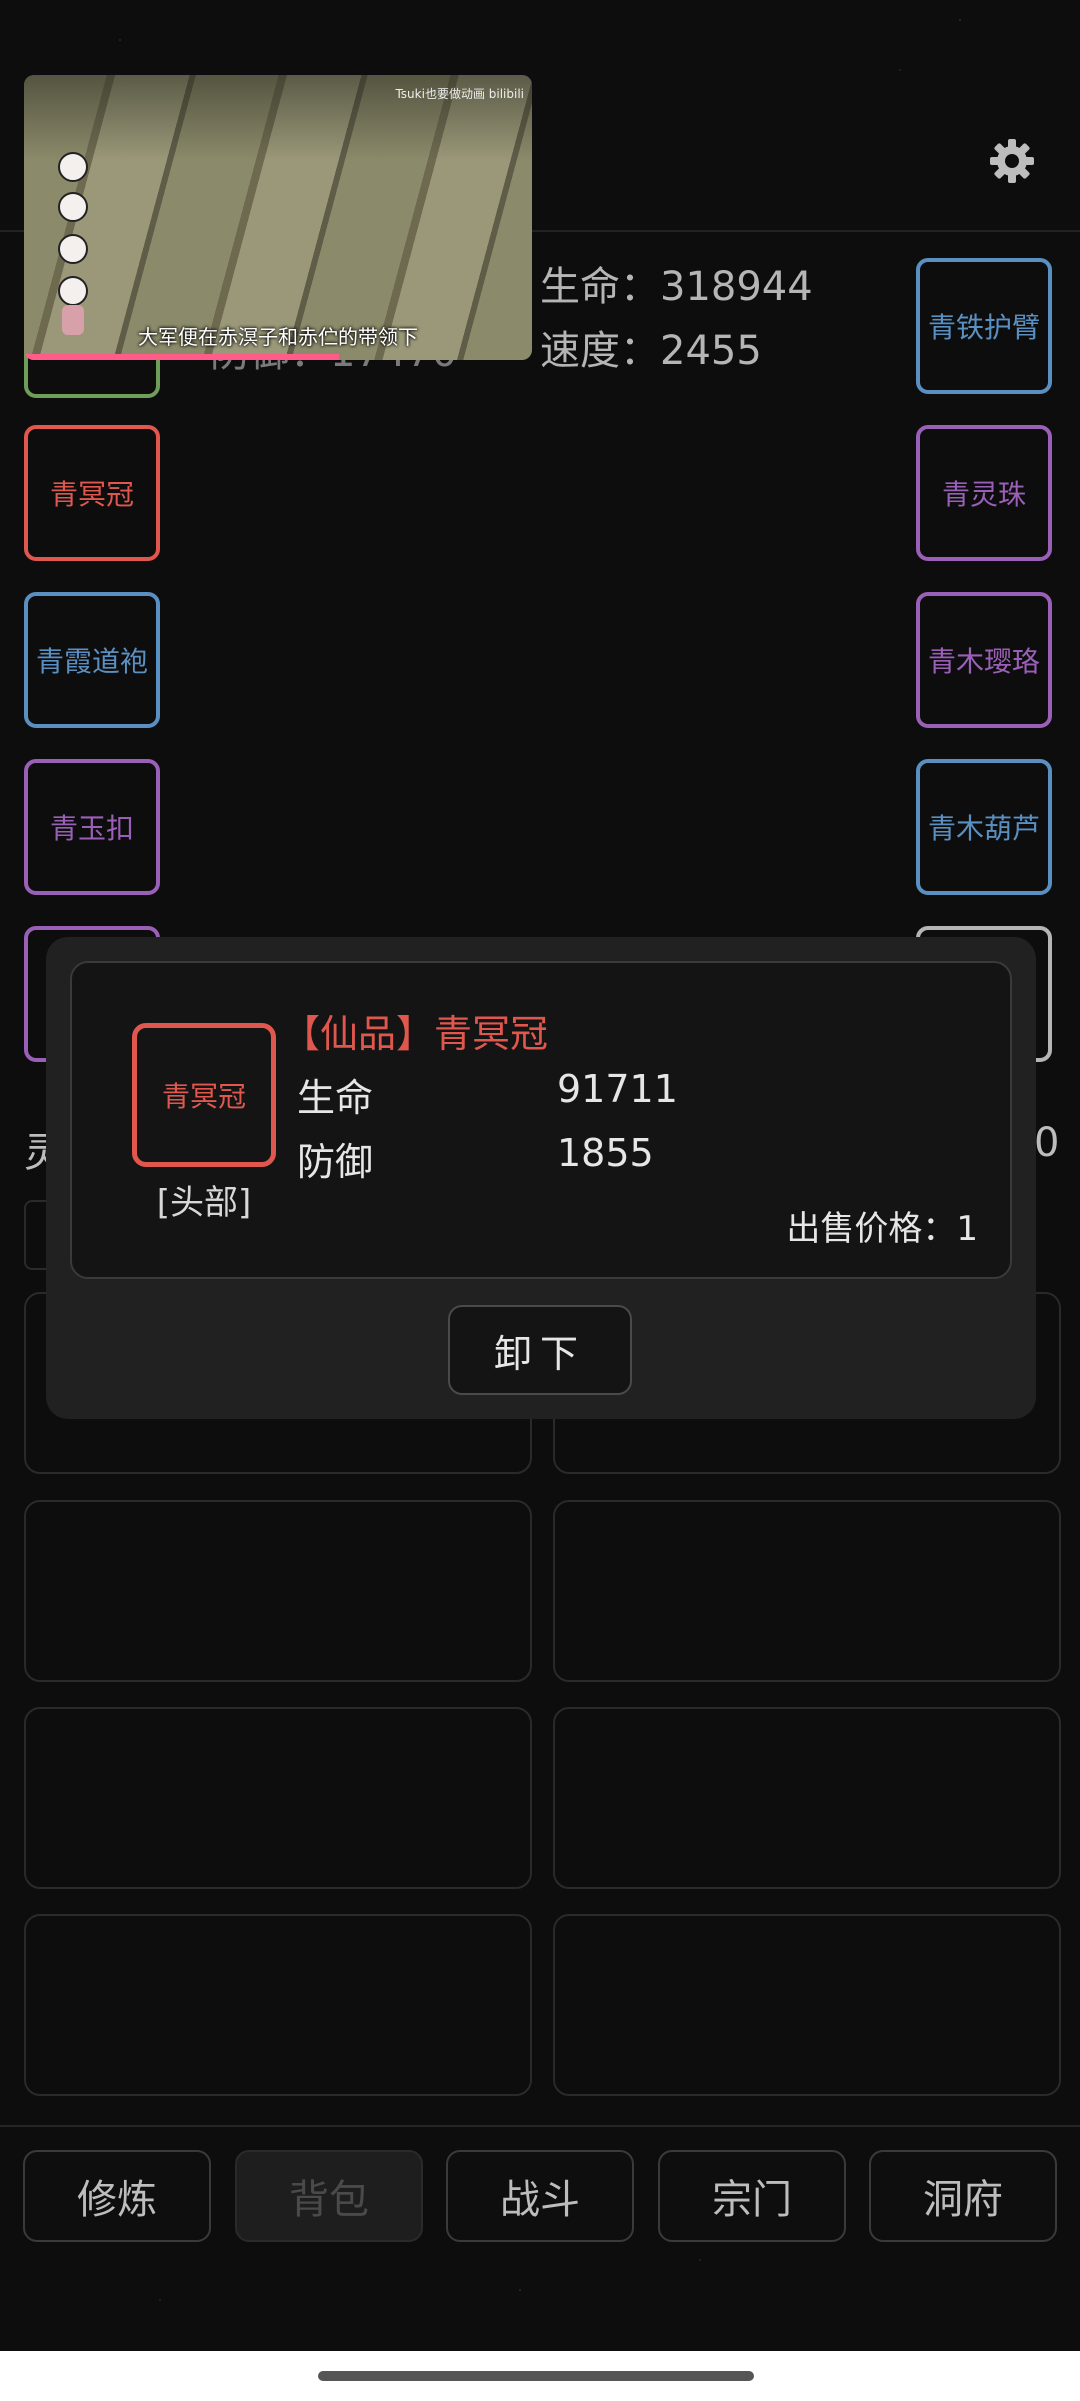 Image resolution: width=1080 pixels, height=2401 pixels. I want to click on equip-slot-arm: 青铁护臂, so click(984, 326).